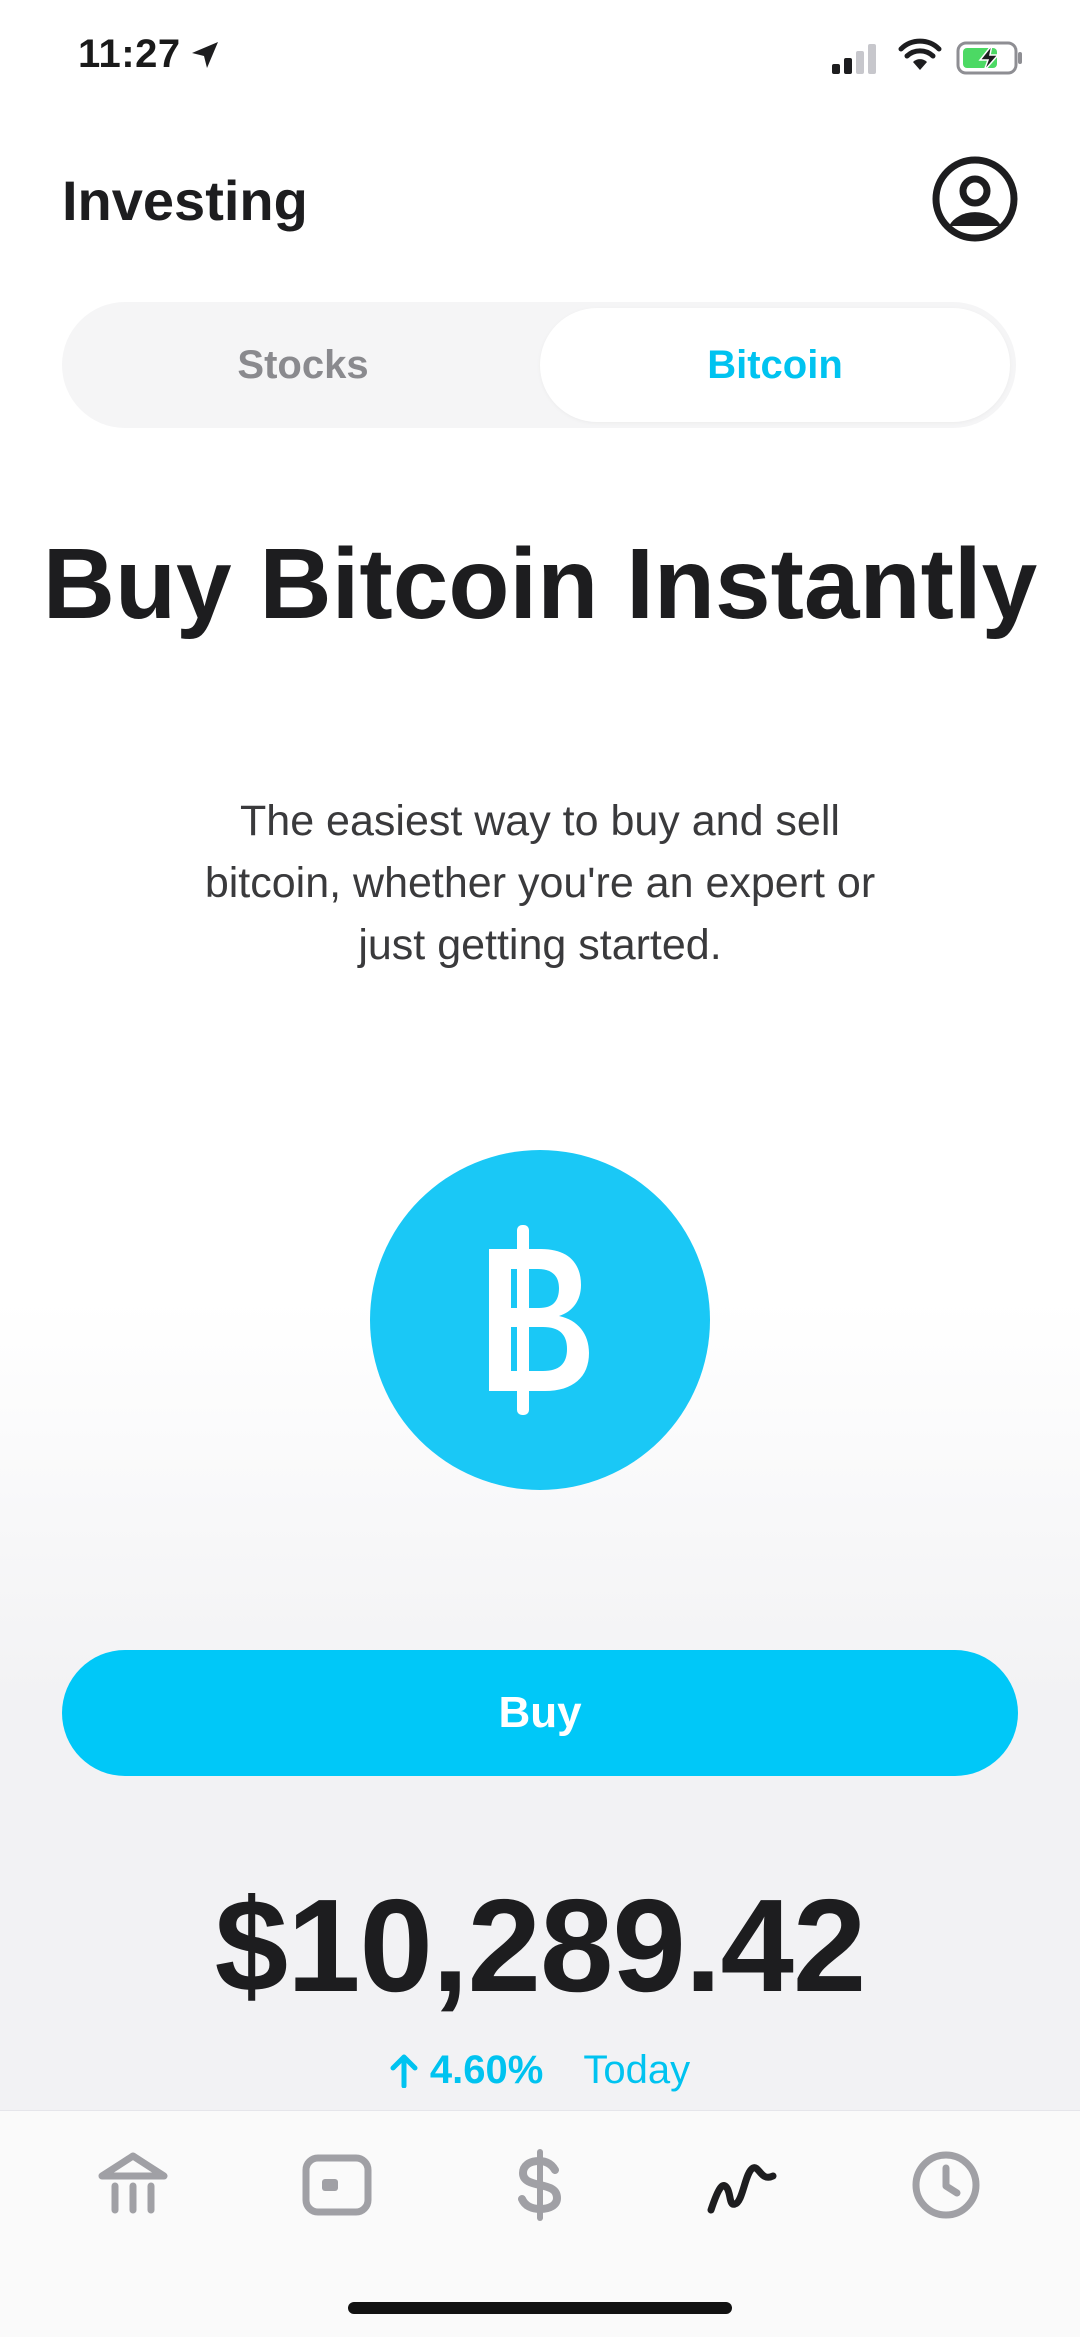 Image resolution: width=1080 pixels, height=2337 pixels. What do you see at coordinates (133, 2185) in the screenshot?
I see `bank-icon` at bounding box center [133, 2185].